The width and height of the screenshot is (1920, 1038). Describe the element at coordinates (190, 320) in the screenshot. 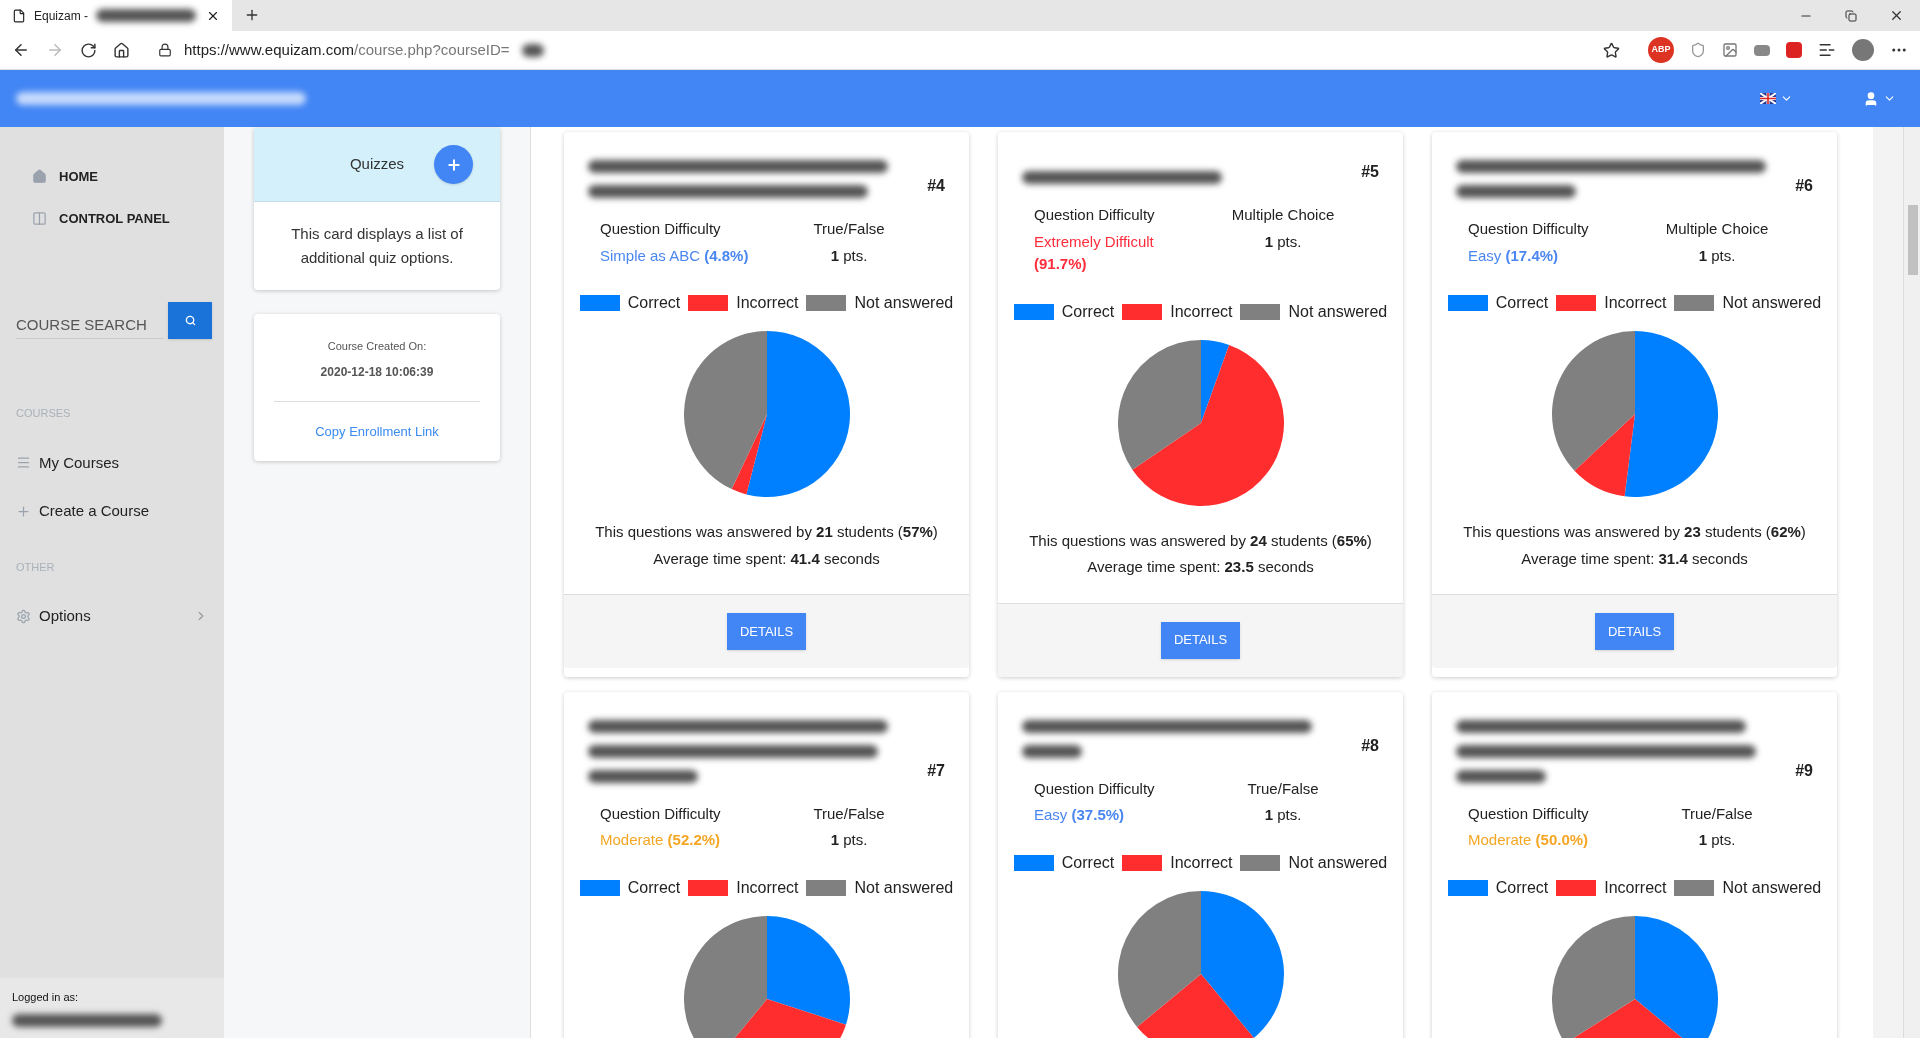

I see `search-icon` at that location.